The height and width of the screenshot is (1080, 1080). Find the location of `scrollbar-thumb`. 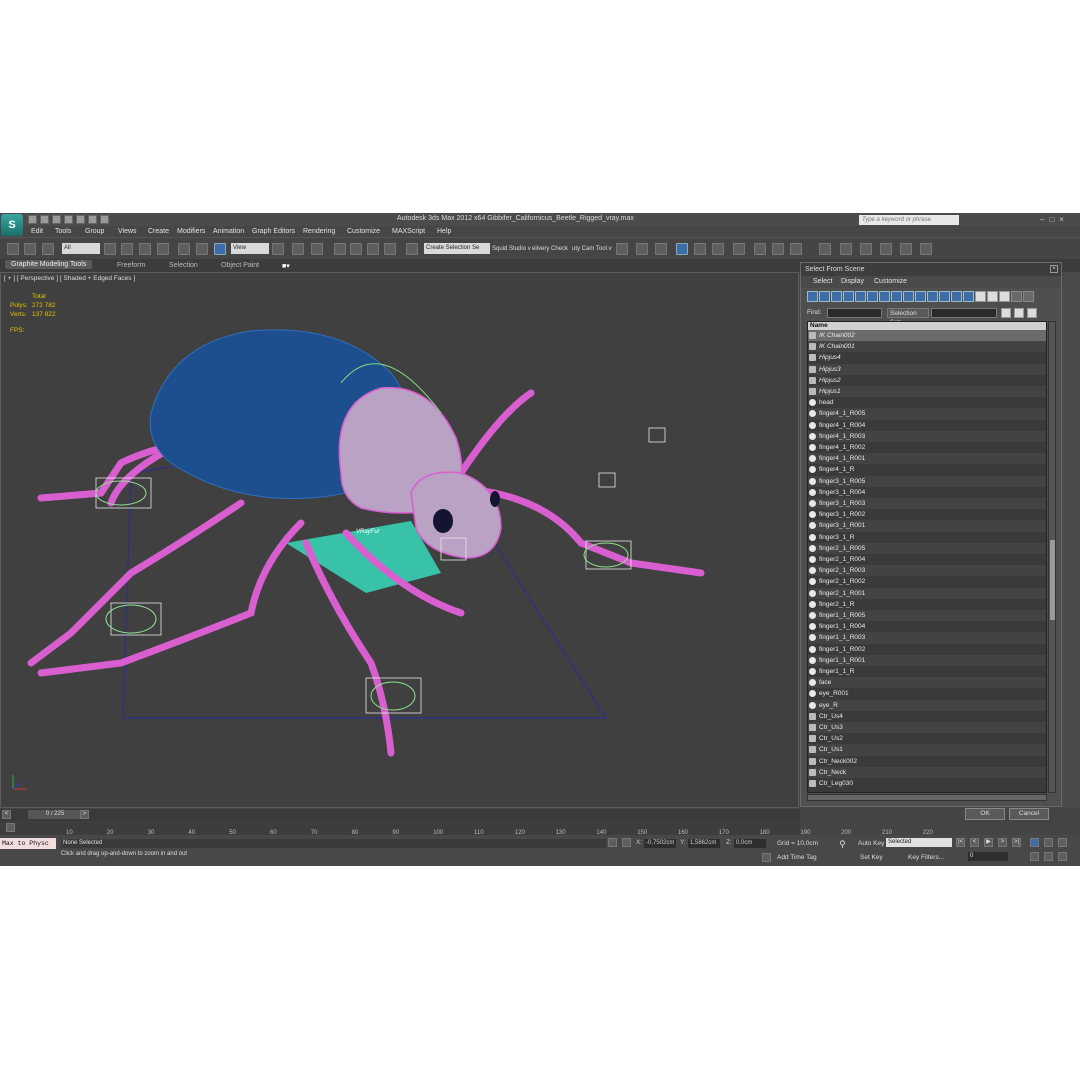

scrollbar-thumb is located at coordinates (1052, 580).